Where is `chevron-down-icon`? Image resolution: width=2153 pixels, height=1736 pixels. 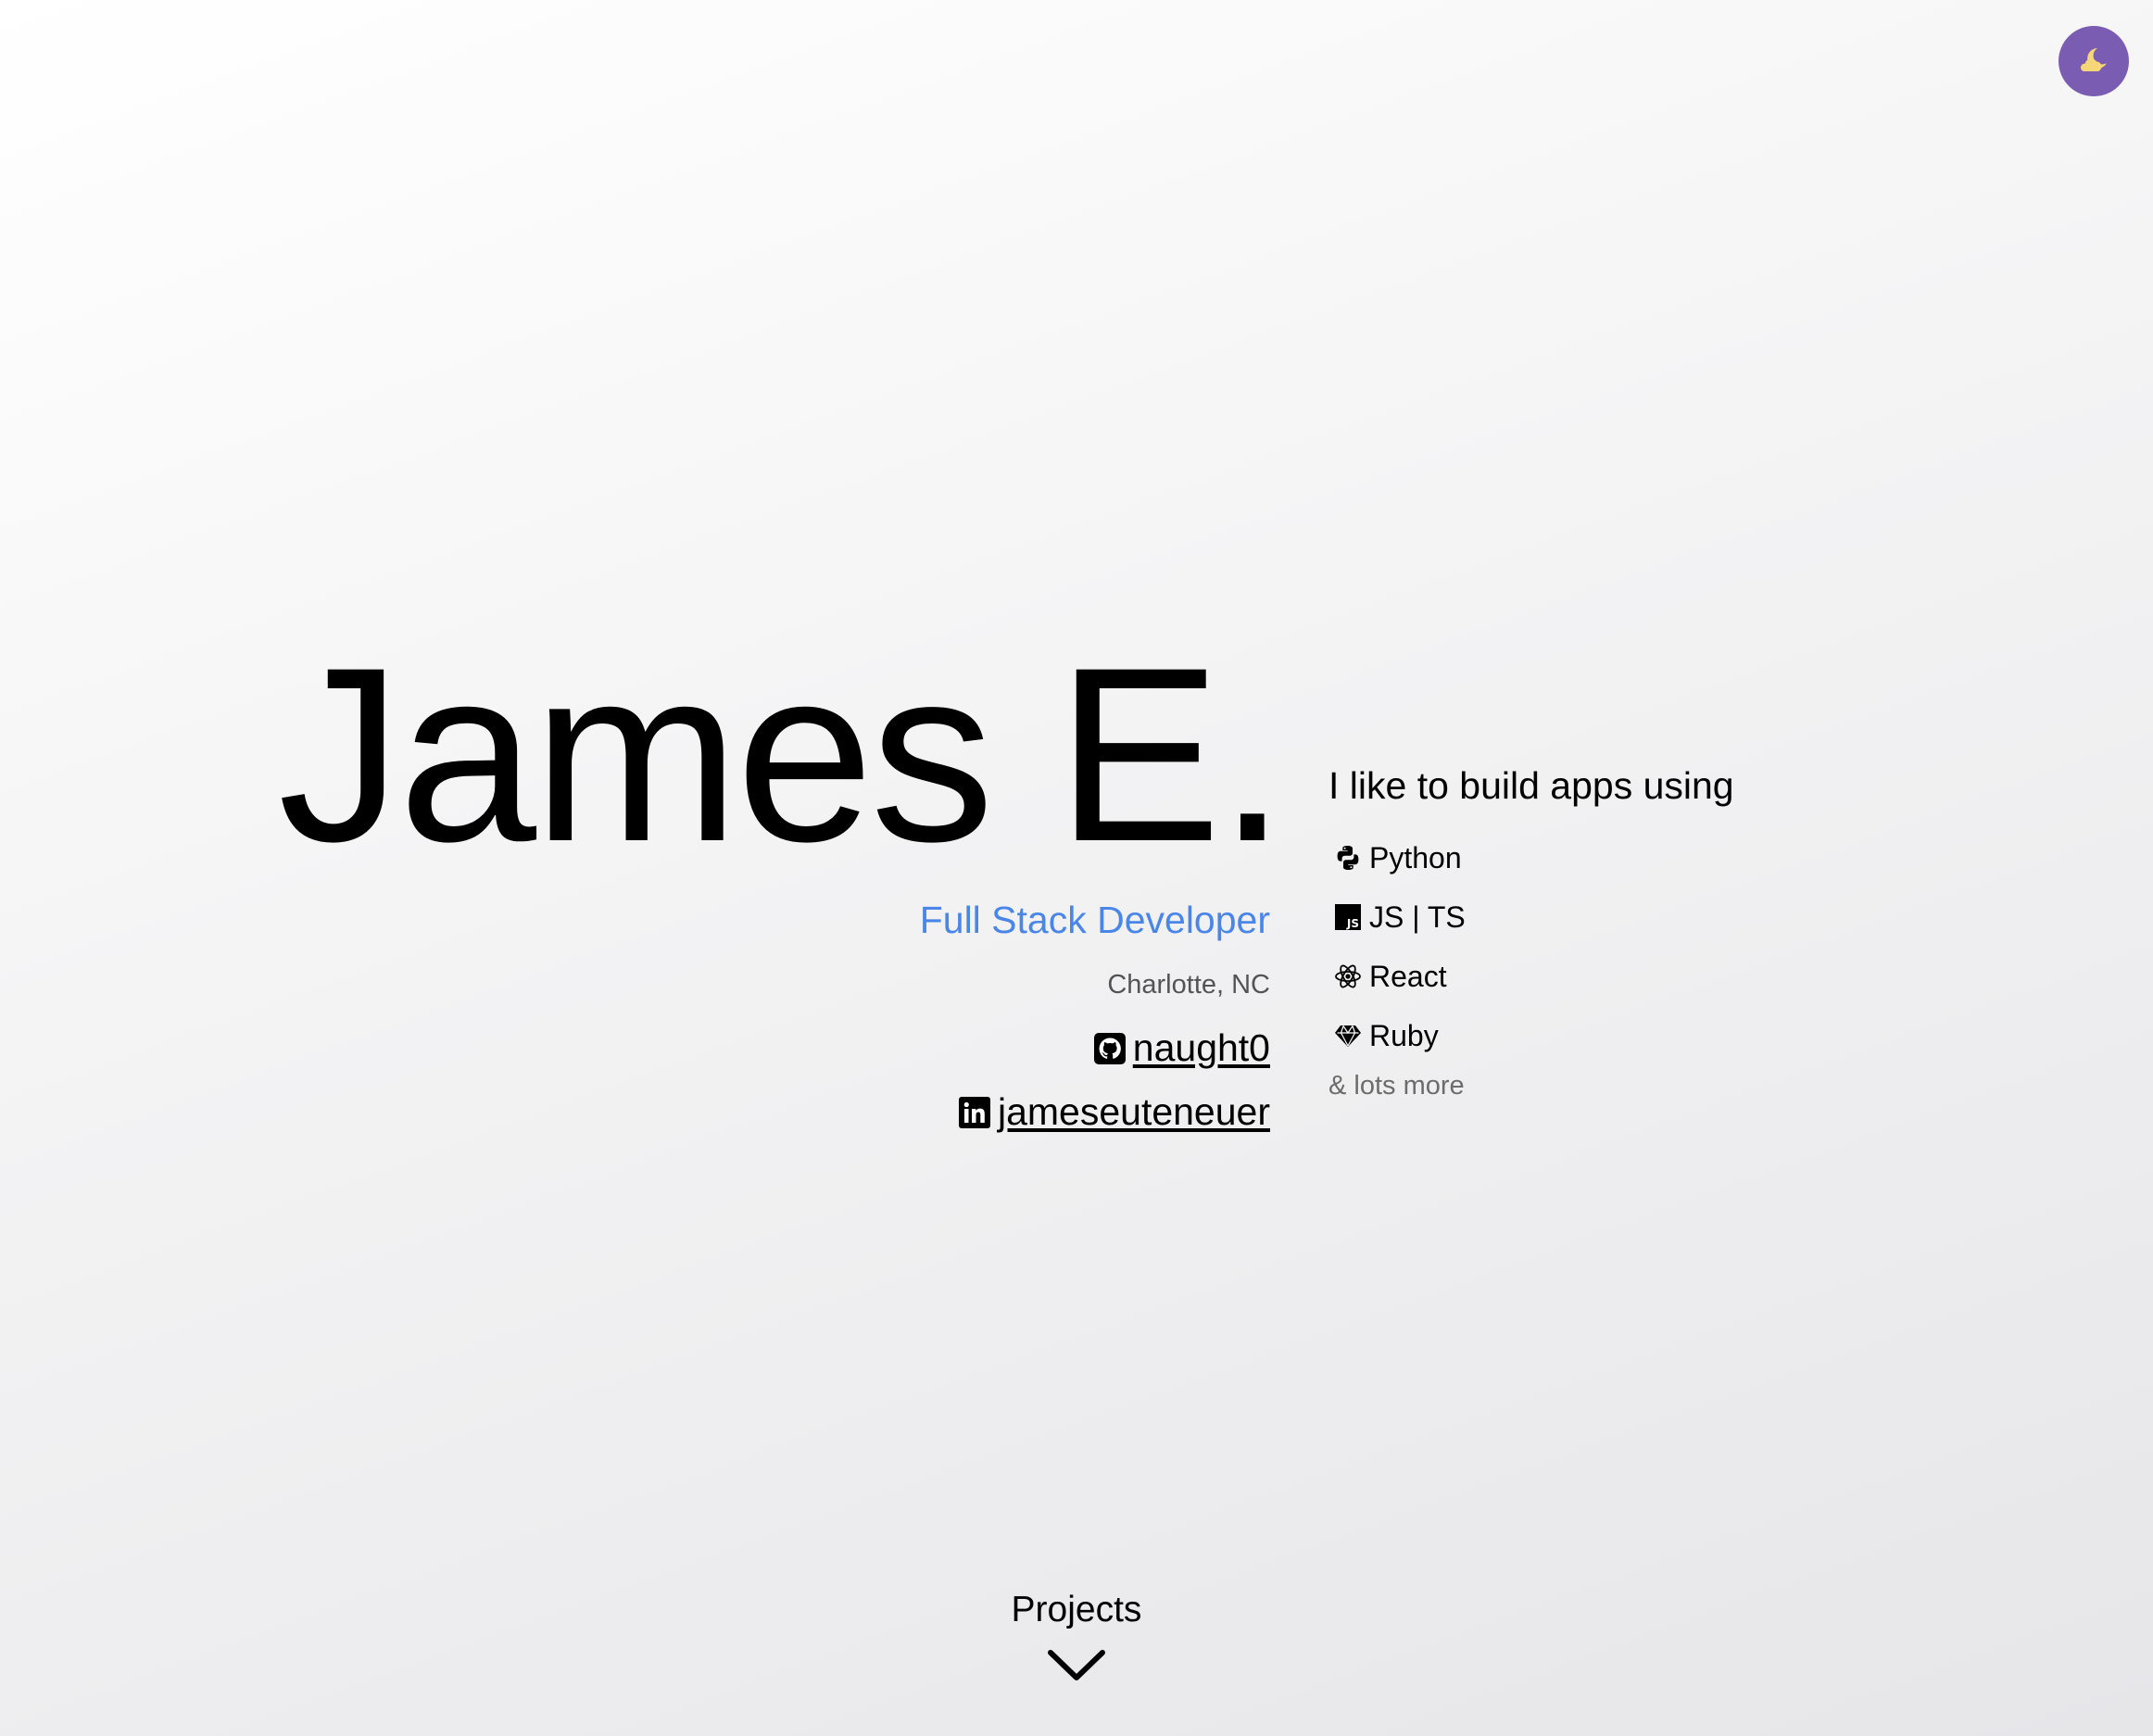 chevron-down-icon is located at coordinates (1076, 1665).